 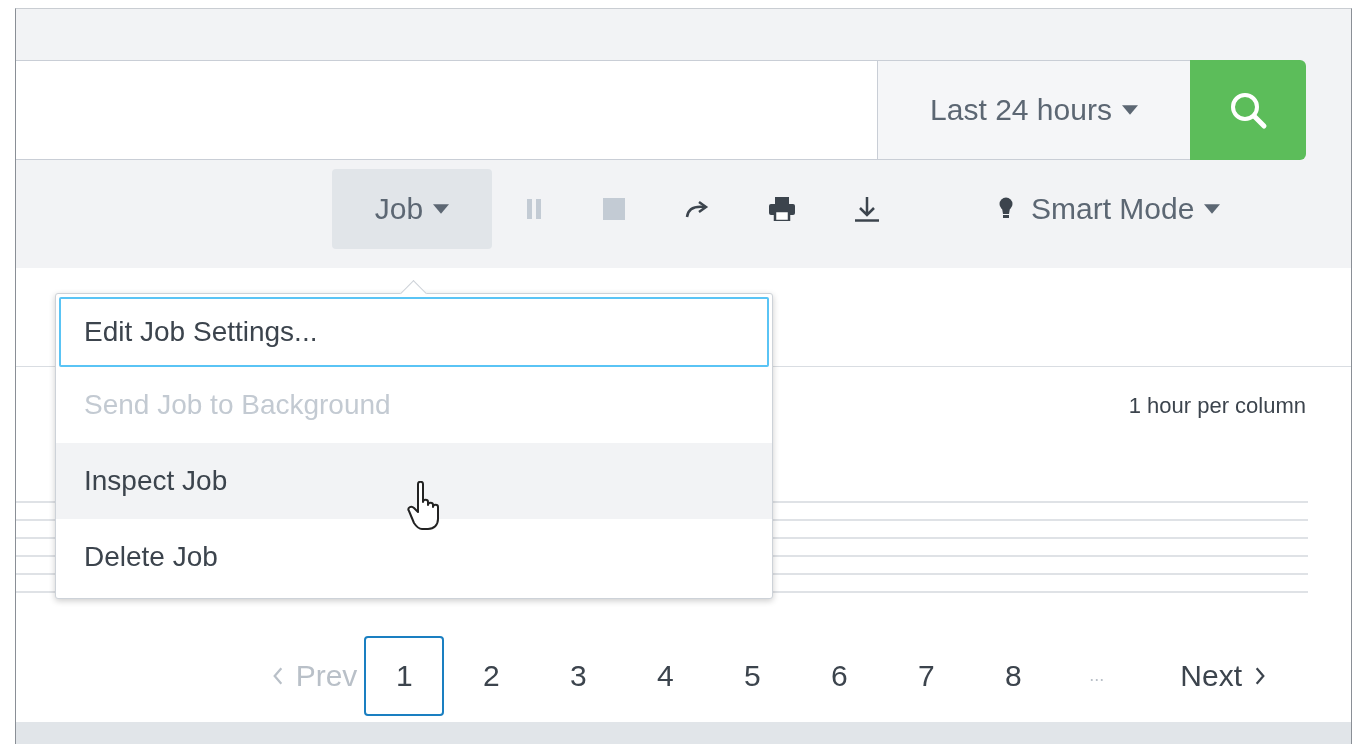 What do you see at coordinates (446, 110) in the screenshot?
I see `search-field` at bounding box center [446, 110].